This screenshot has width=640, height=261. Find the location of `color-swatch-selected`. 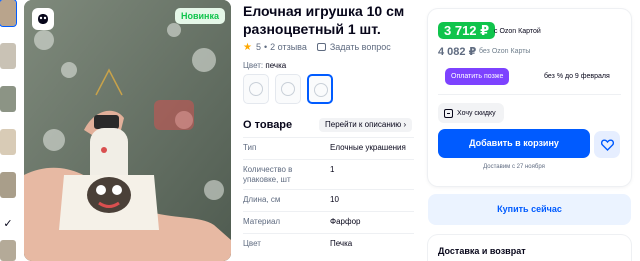

color-swatch-selected is located at coordinates (320, 89).